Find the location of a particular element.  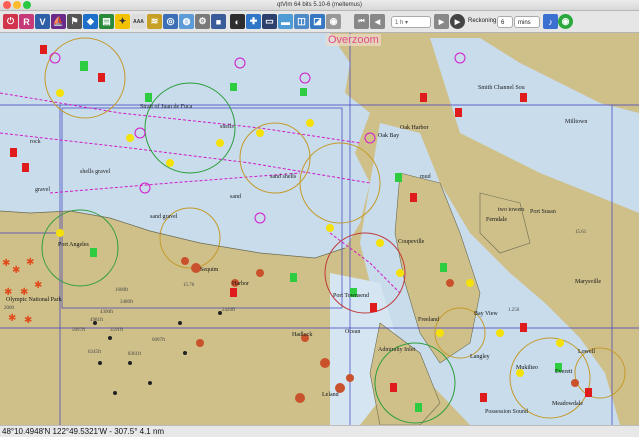

bulb-icon: ✦ is located at coordinates (122, 21).